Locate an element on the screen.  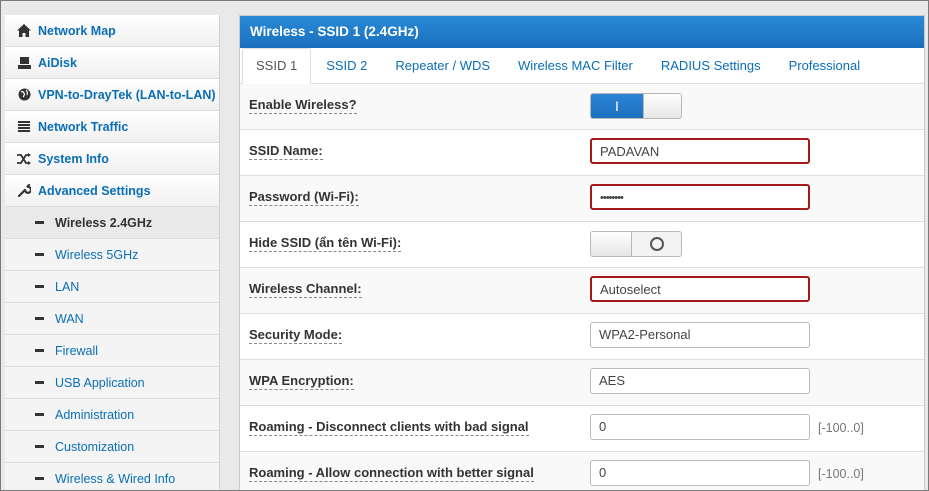
sidebar-item-advanced-settings: Advanced Settings is located at coordinates (112, 191).